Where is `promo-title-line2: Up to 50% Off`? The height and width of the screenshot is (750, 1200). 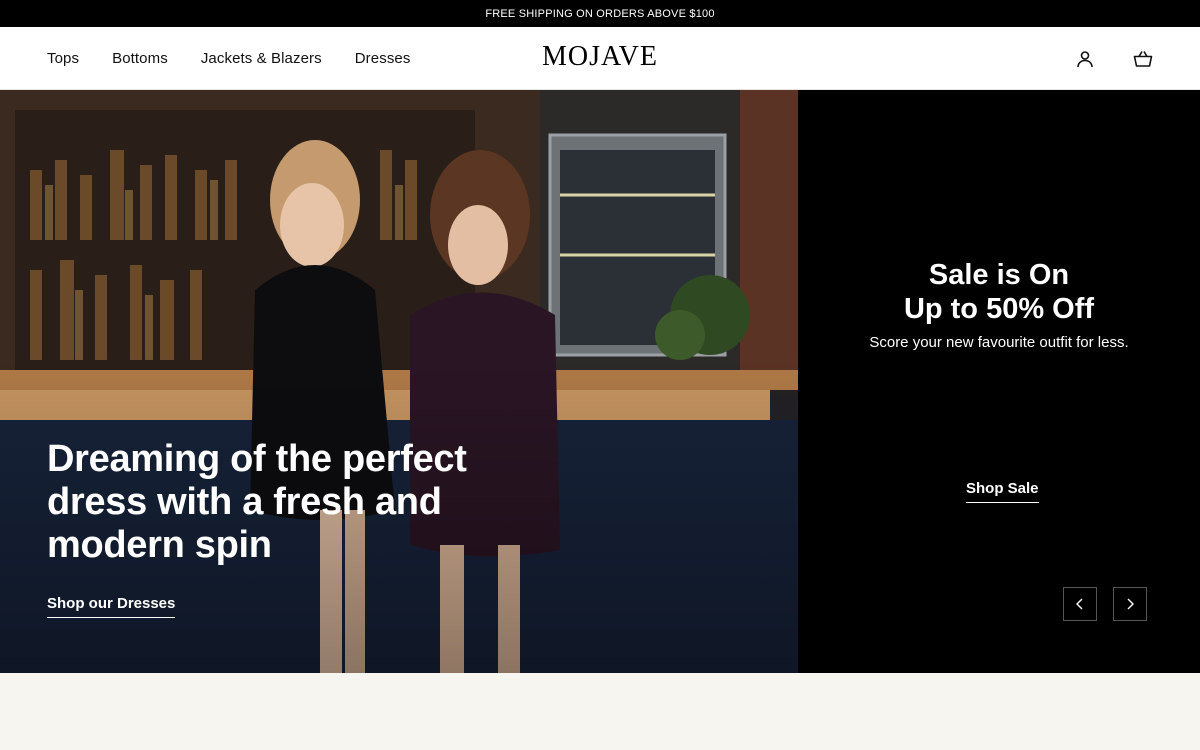 promo-title-line2: Up to 50% Off is located at coordinates (999, 309).